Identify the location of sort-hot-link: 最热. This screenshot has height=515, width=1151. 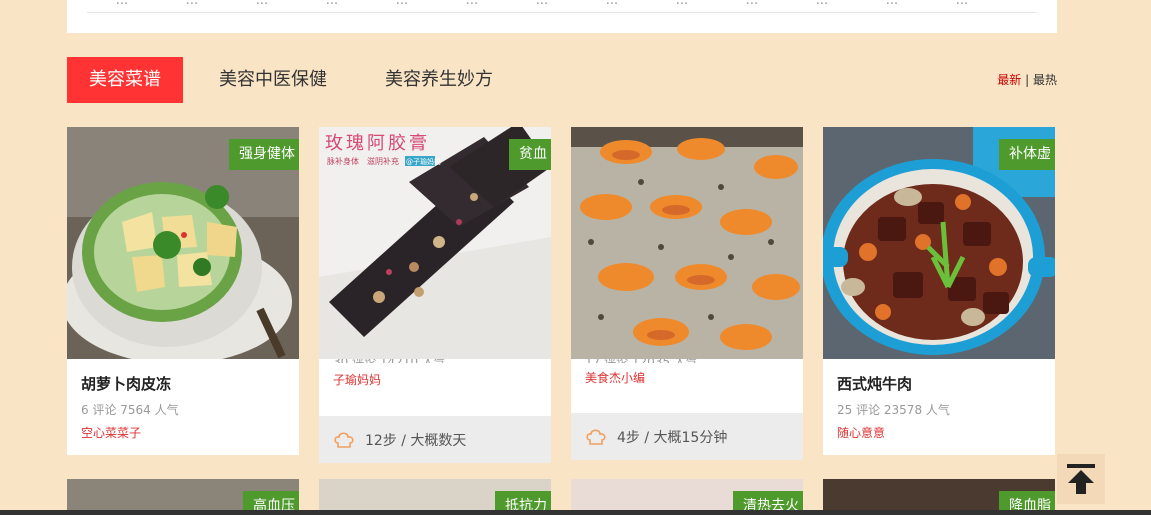
(1045, 80).